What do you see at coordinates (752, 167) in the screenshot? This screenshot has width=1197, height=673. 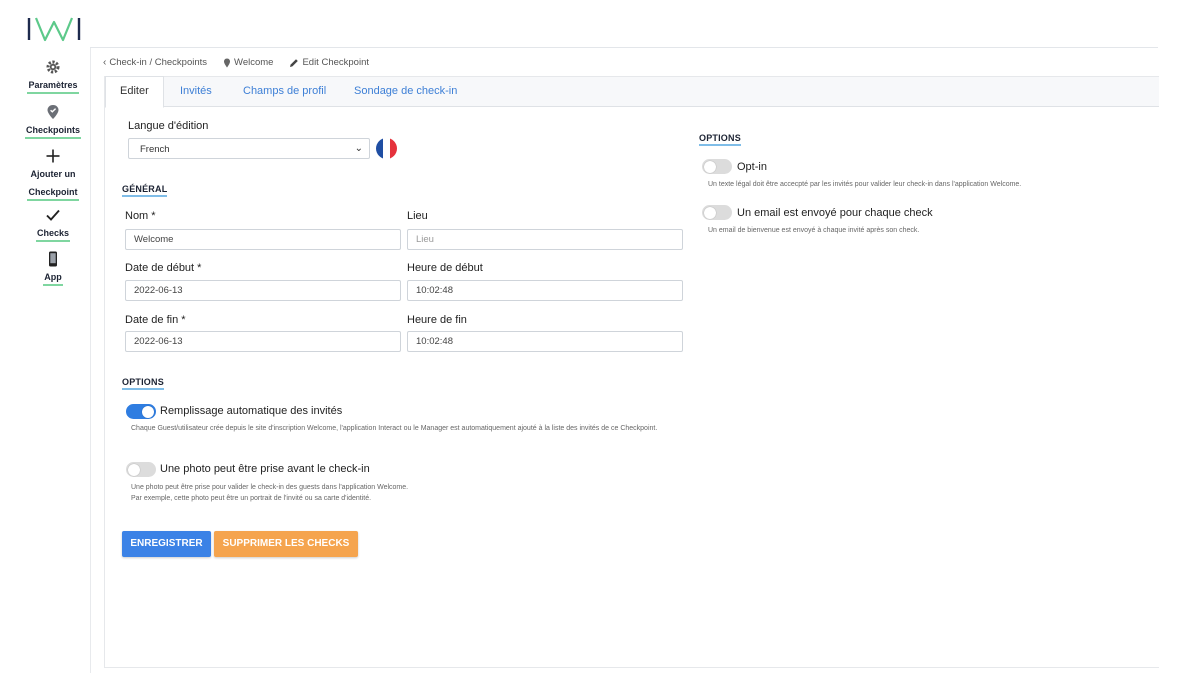 I see `optin-label: Opt-in` at bounding box center [752, 167].